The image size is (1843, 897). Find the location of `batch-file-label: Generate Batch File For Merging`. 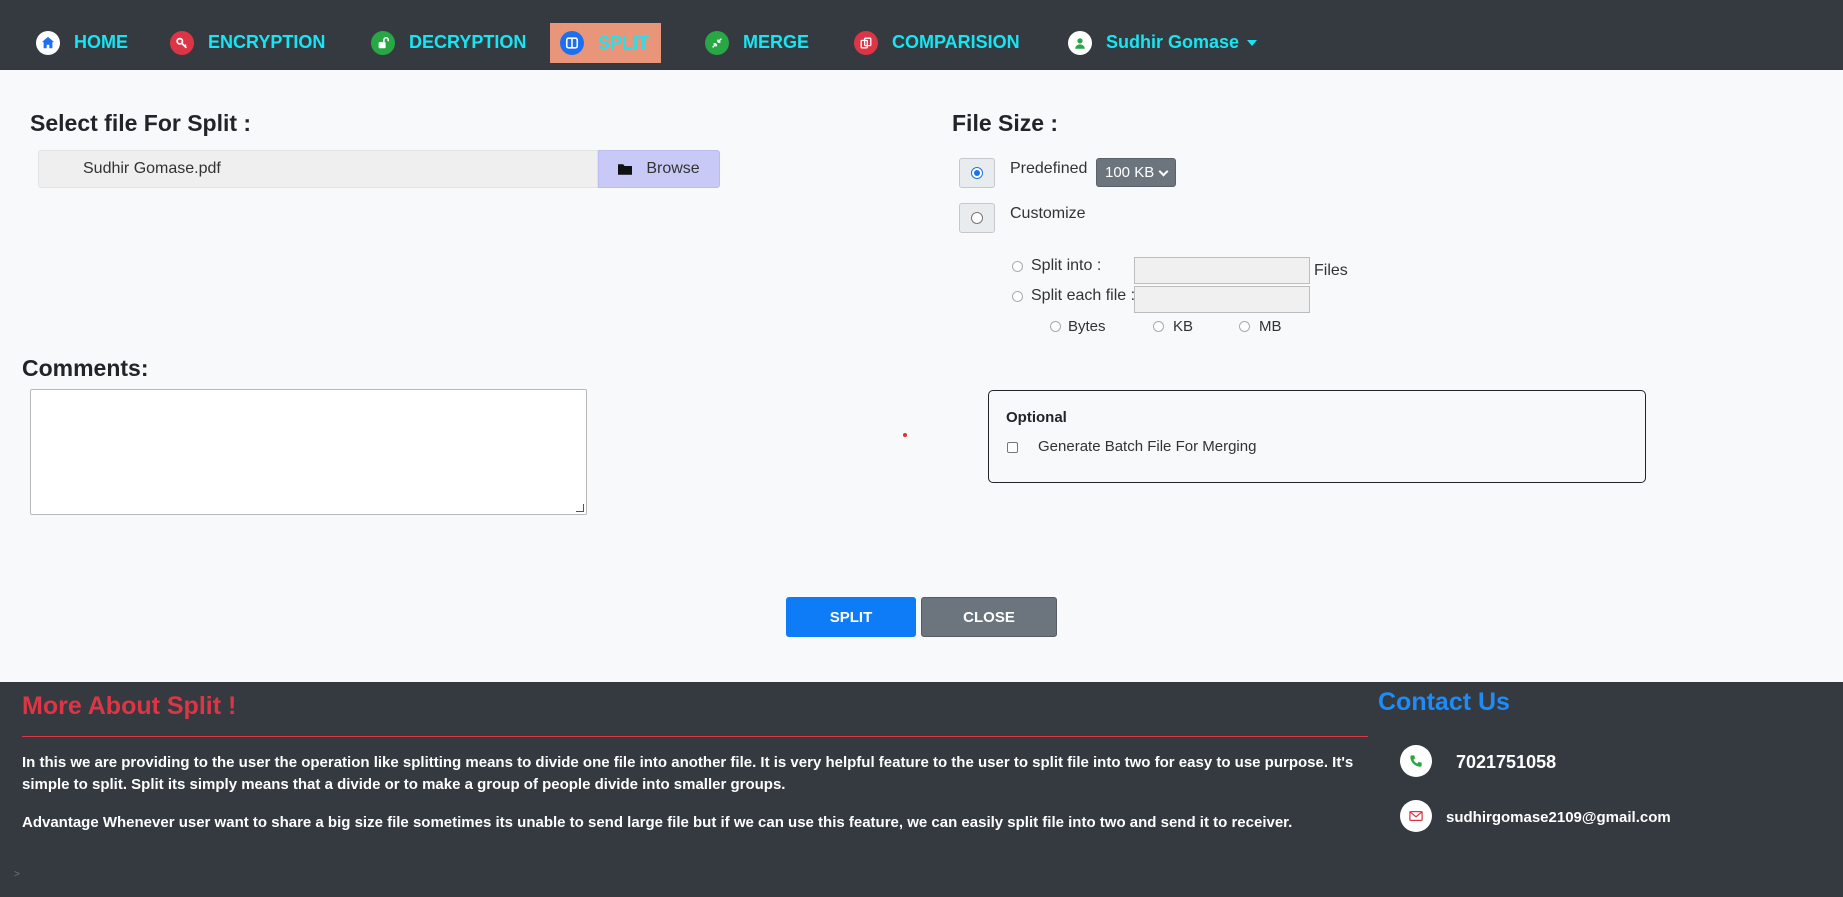

batch-file-label: Generate Batch File For Merging is located at coordinates (1147, 446).